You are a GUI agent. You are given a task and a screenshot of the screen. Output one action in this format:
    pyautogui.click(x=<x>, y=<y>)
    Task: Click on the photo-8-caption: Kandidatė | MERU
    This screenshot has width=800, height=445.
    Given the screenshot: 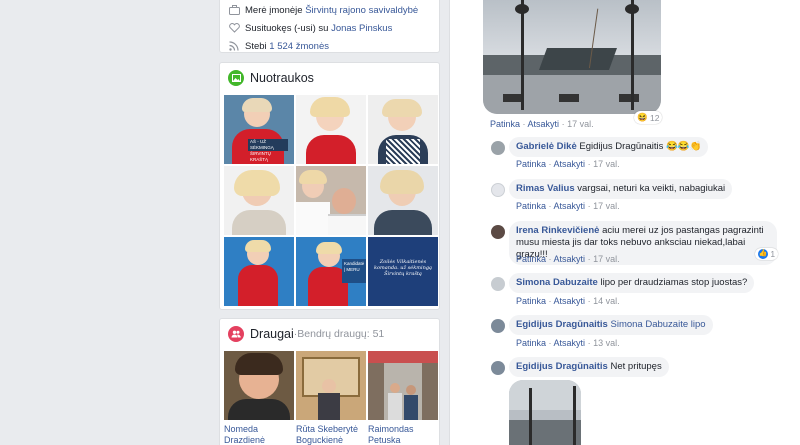 What is the action you would take?
    pyautogui.click(x=354, y=271)
    